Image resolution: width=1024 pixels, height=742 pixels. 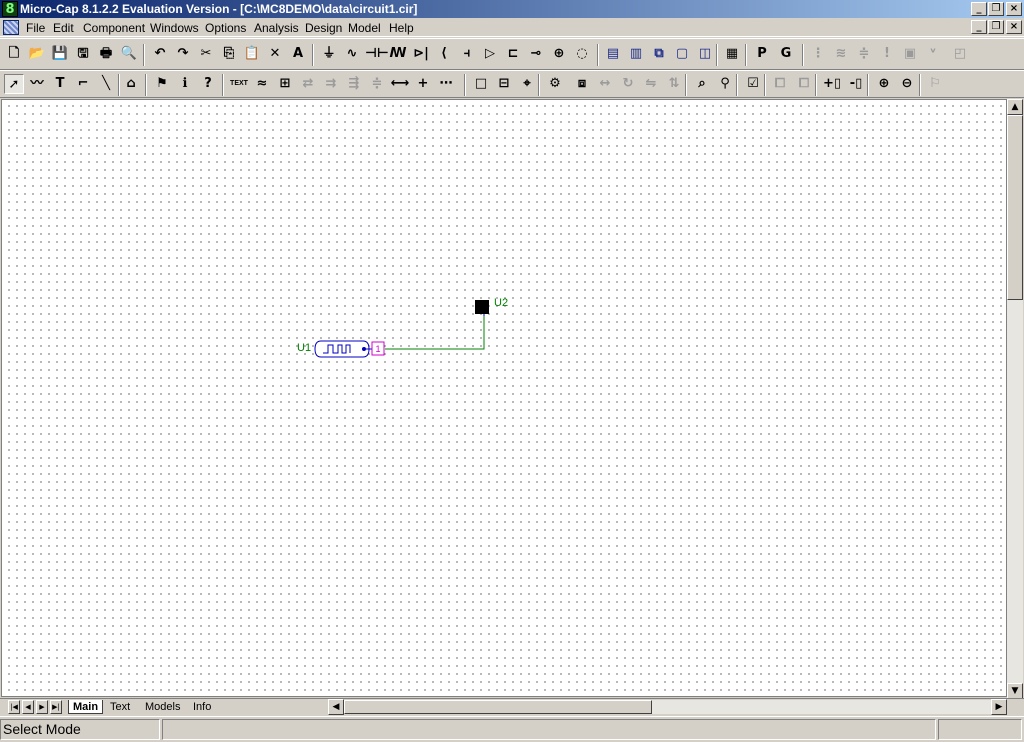 I want to click on vertical-scroll-thumb, so click(x=1015, y=207).